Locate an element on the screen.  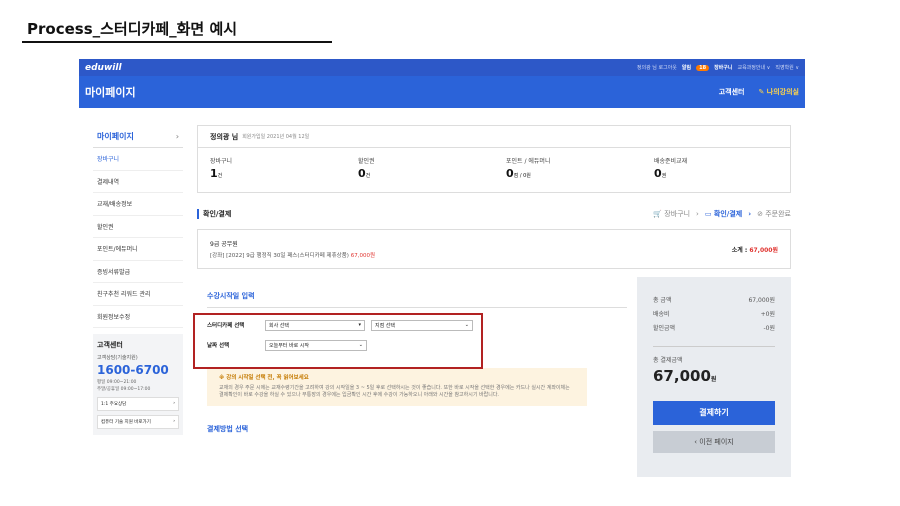
cs-phone: 1600-6700 is located at coordinates (133, 370).